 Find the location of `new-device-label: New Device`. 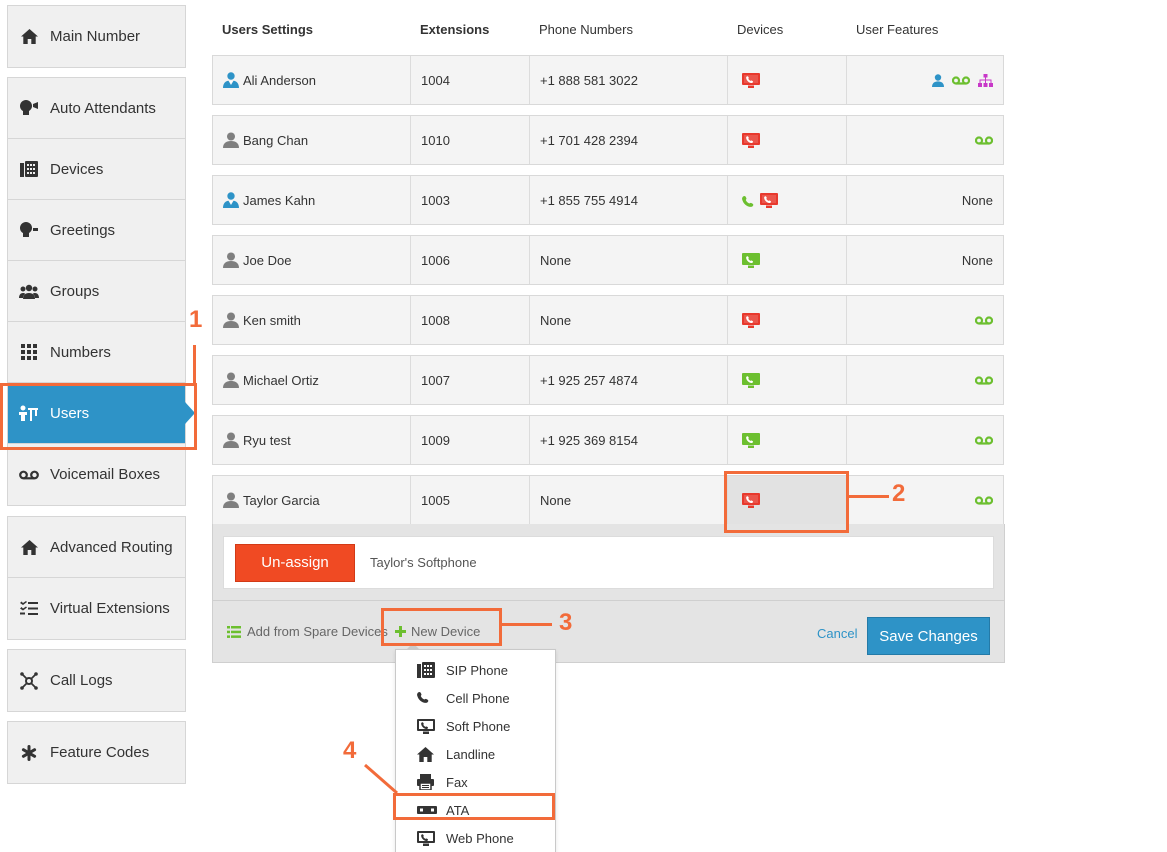

new-device-label: New Device is located at coordinates (446, 631).